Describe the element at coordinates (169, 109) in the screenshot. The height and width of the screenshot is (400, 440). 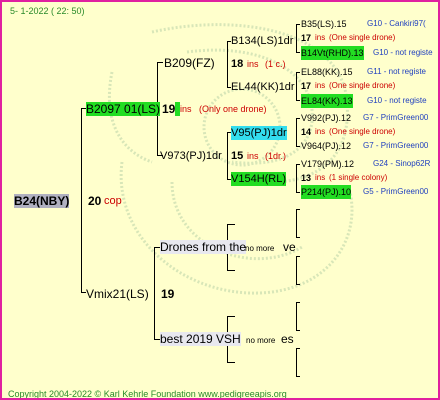
I see `sire-generation-number: 19` at that location.